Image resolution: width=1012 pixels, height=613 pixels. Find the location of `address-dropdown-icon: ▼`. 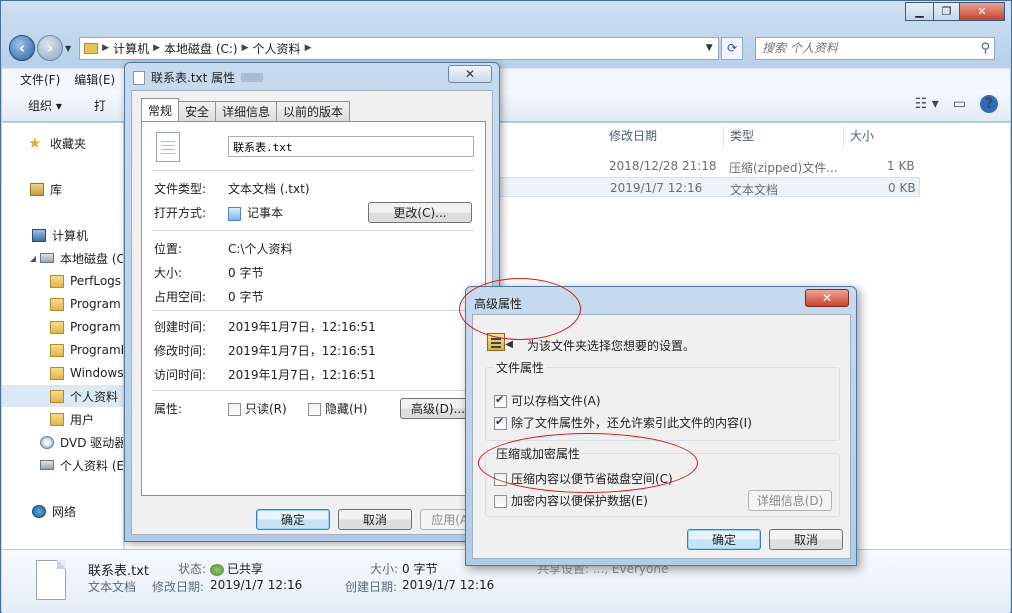

address-dropdown-icon: ▼ is located at coordinates (709, 48).